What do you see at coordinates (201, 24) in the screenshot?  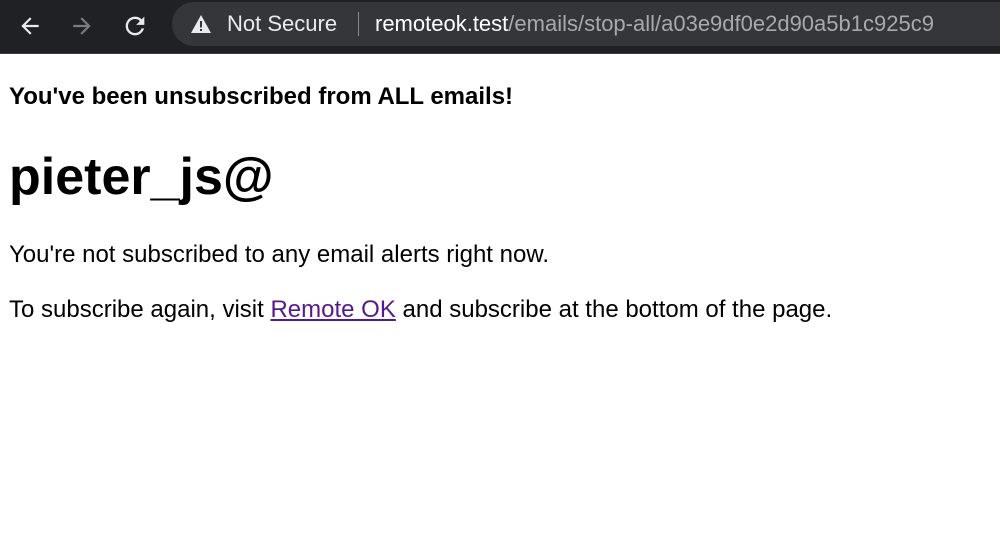 I see `warning-triangle-icon` at bounding box center [201, 24].